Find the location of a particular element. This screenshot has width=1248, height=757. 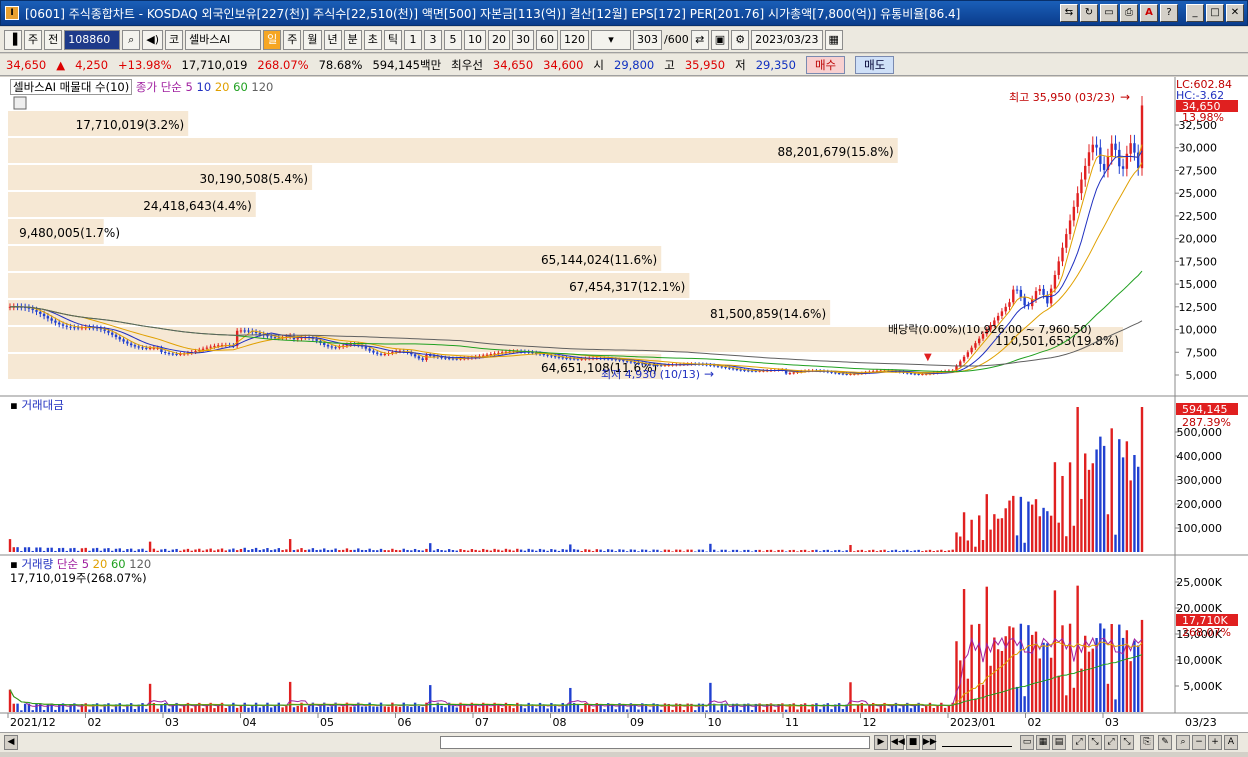

period-day: 일 is located at coordinates (272, 39).